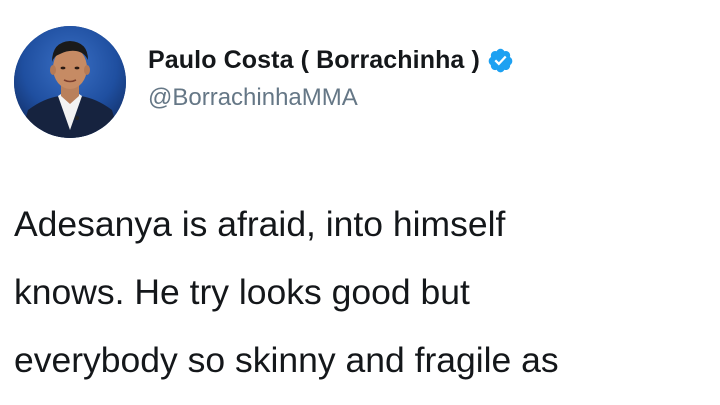 The image size is (720, 405). I want to click on verified-badge-icon, so click(500, 60).